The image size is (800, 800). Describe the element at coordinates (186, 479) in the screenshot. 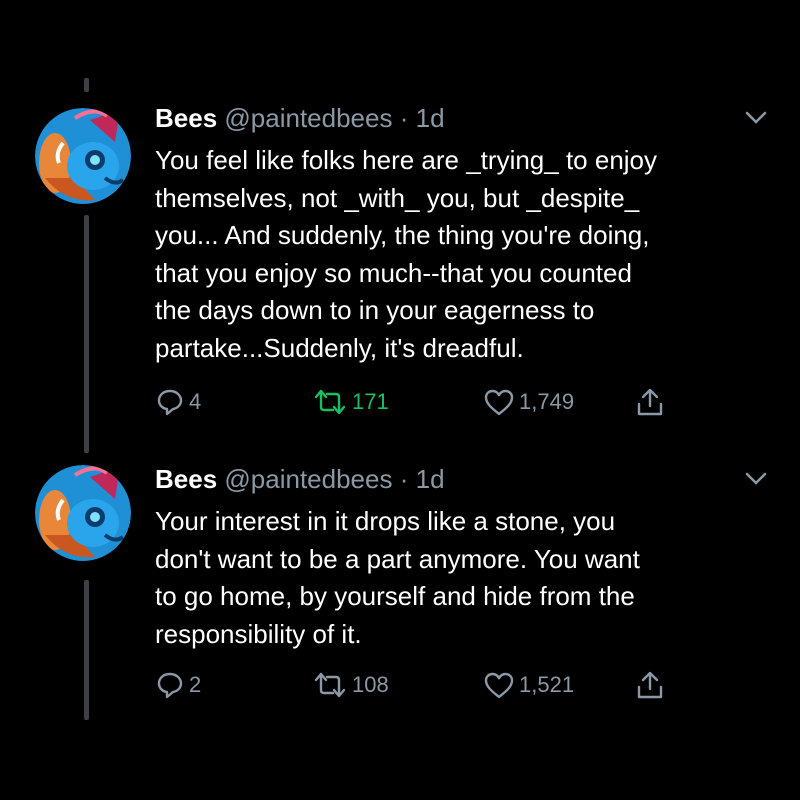

I see `display-name: Bees` at that location.